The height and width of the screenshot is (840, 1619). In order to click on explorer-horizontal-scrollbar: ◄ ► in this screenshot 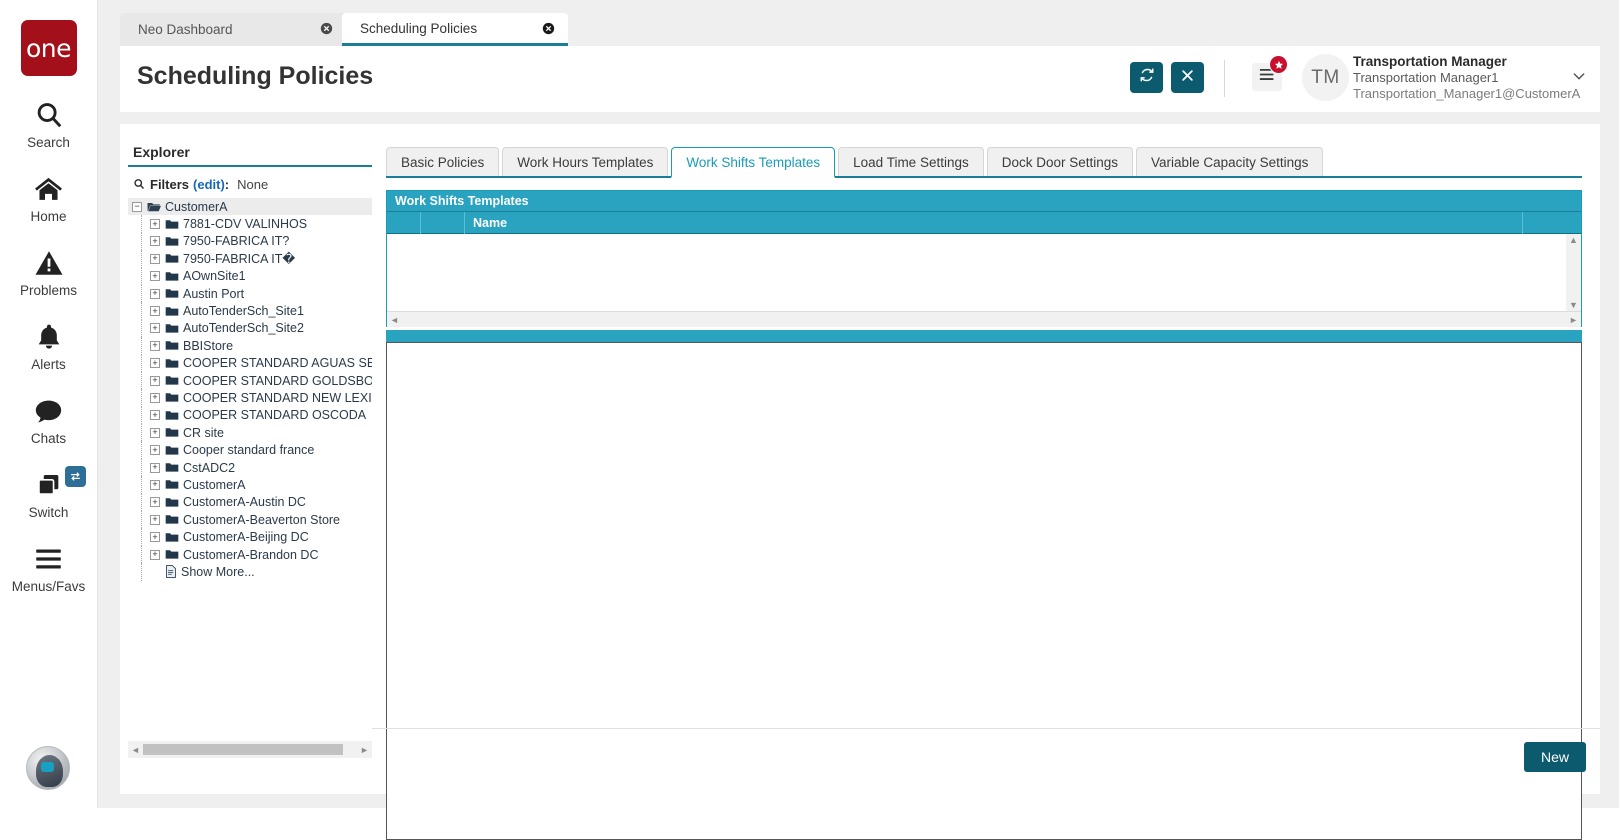, I will do `click(250, 749)`.